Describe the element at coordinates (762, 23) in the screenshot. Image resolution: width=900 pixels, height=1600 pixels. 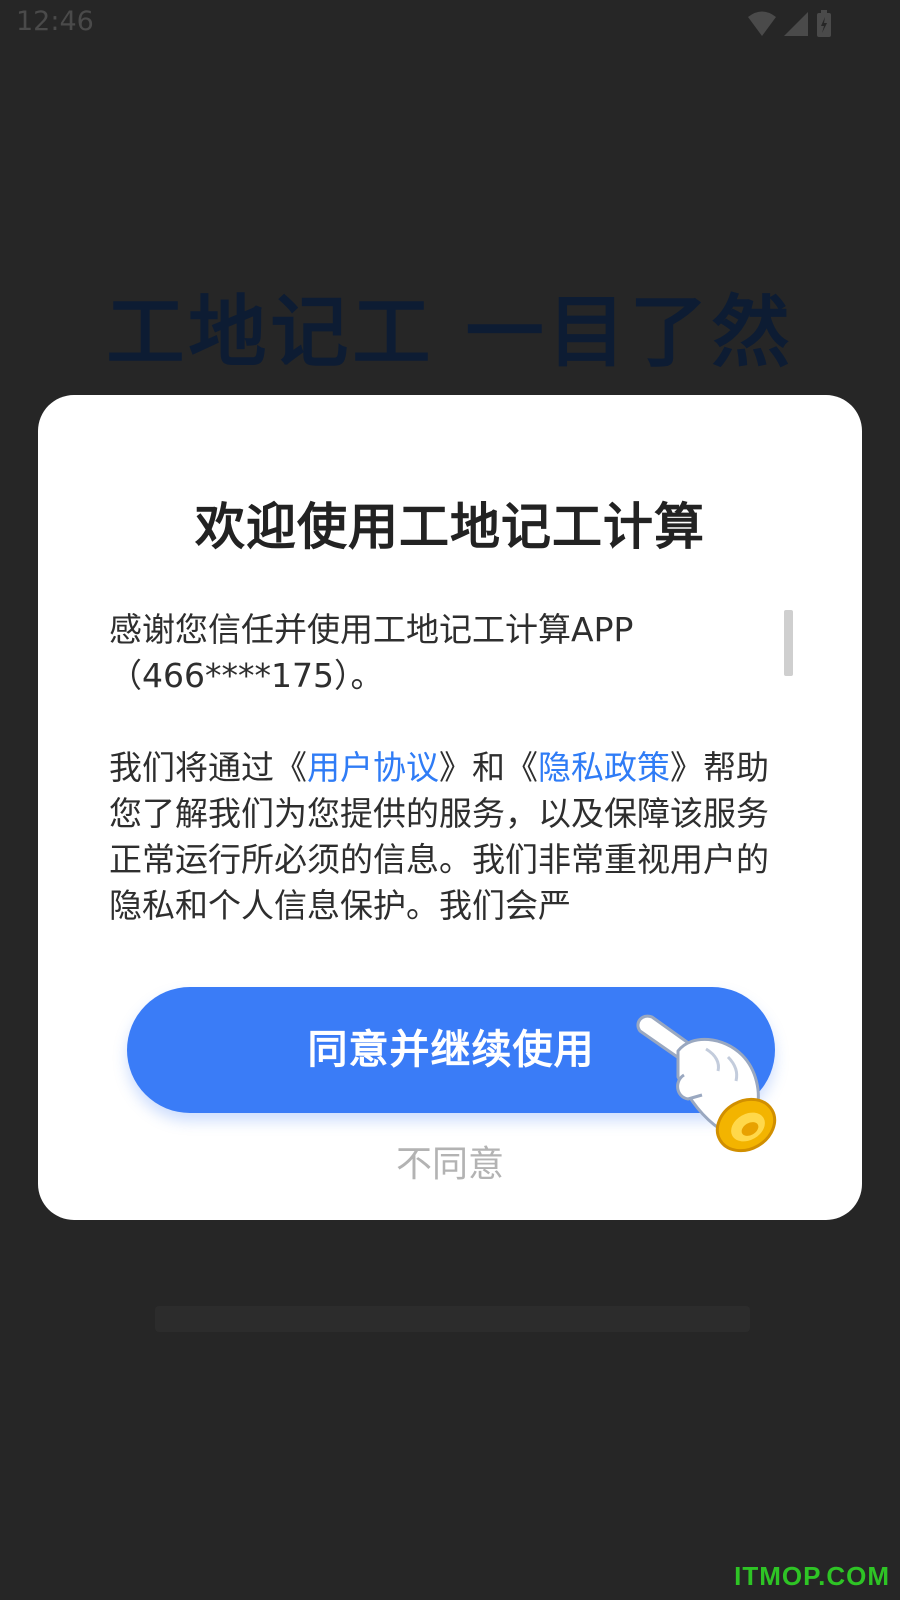
I see `wifi-icon` at that location.